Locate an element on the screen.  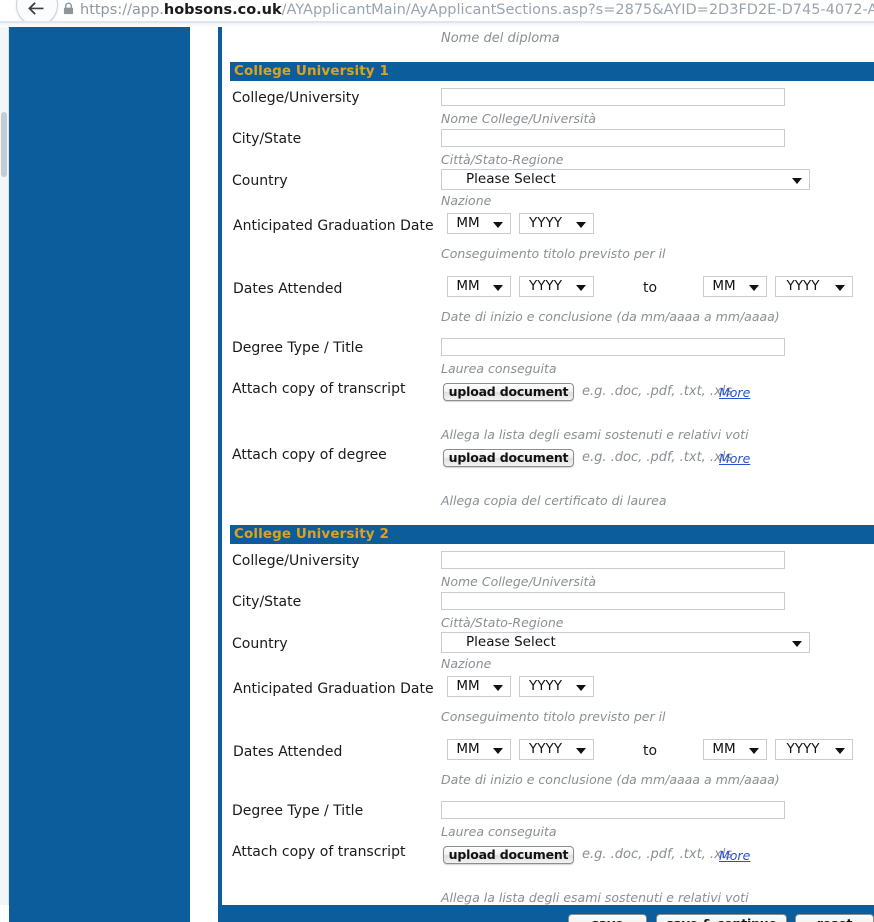
previous-section-hint: Nome del diploma is located at coordinates (500, 38).